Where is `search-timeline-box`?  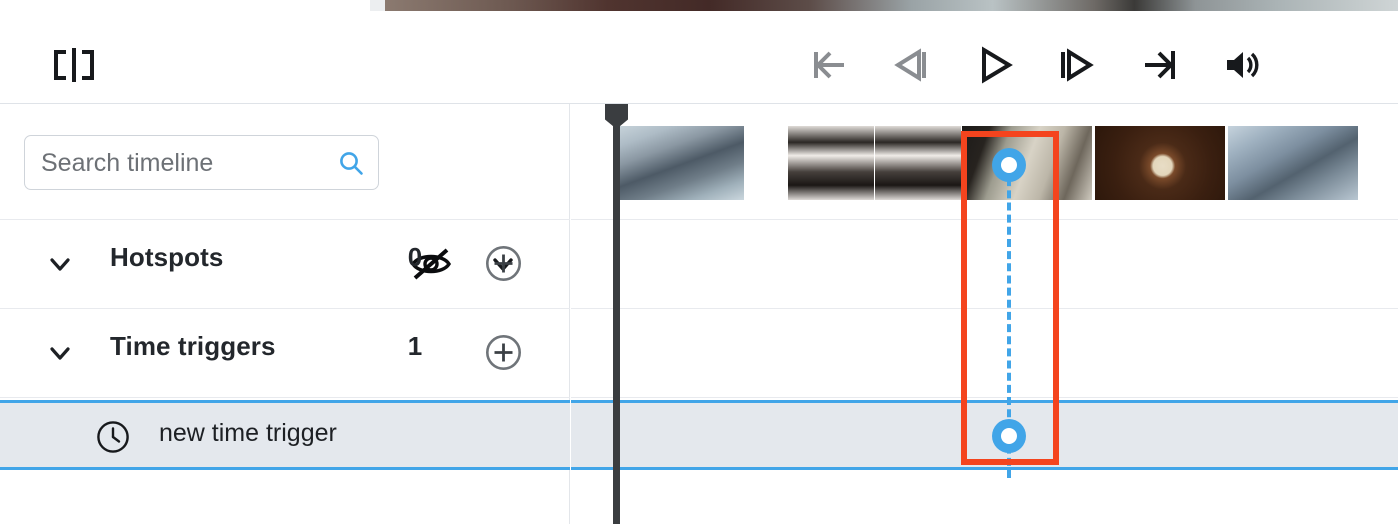 search-timeline-box is located at coordinates (201, 163).